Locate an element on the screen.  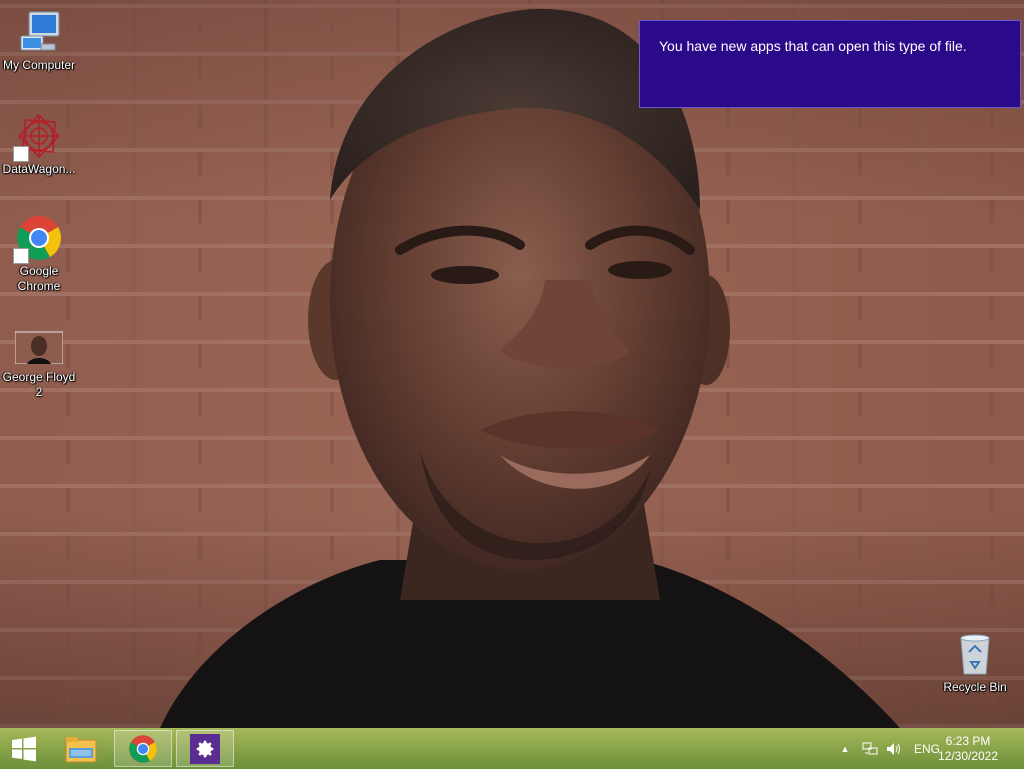
desktop-icon-label: Recycle Bin is located at coordinates (975, 687).